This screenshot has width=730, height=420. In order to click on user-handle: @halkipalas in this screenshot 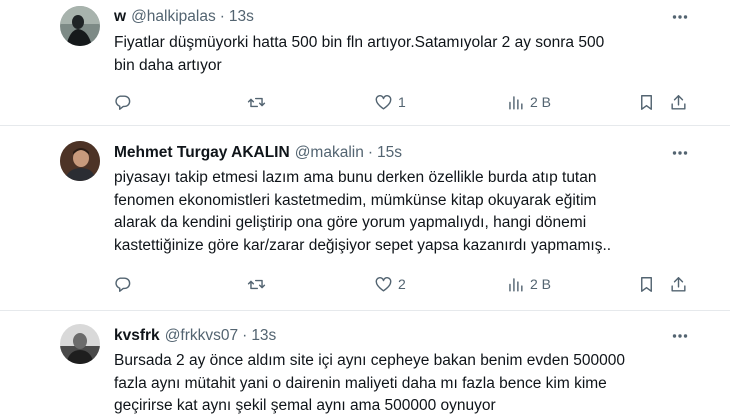, I will do `click(173, 17)`.